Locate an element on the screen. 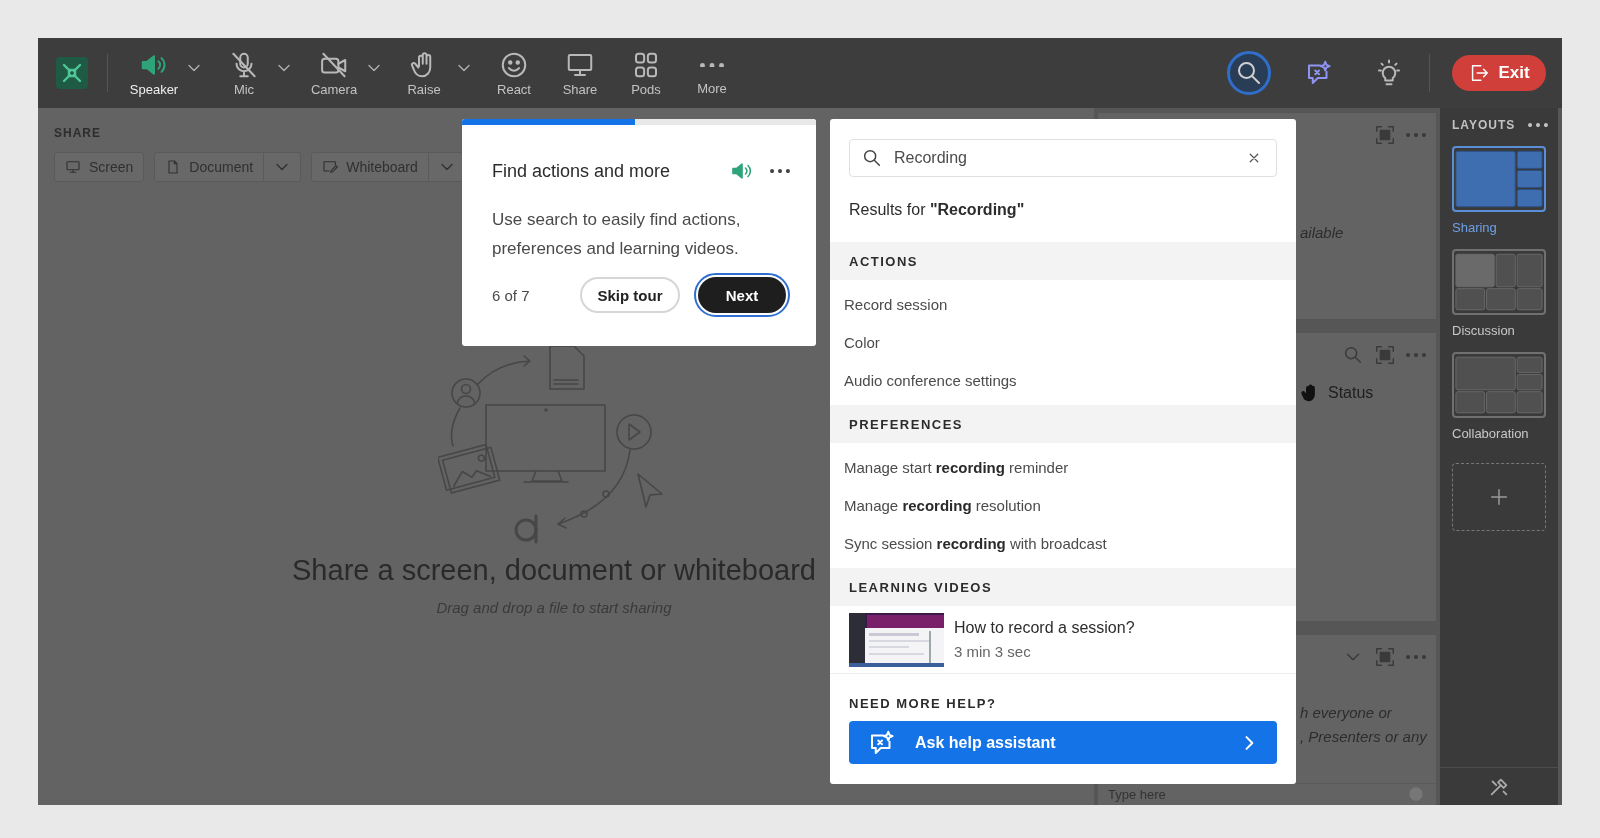 This screenshot has height=838, width=1600. section-header: PREFERENCES is located at coordinates (1063, 424).